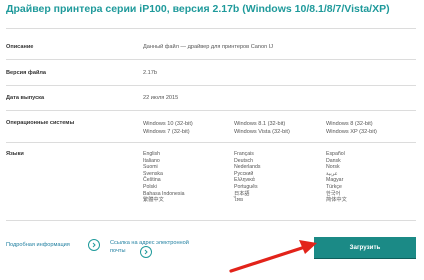 This screenshot has height=280, width=424. What do you see at coordinates (335, 154) in the screenshot?
I see `language-item: Español` at bounding box center [335, 154].